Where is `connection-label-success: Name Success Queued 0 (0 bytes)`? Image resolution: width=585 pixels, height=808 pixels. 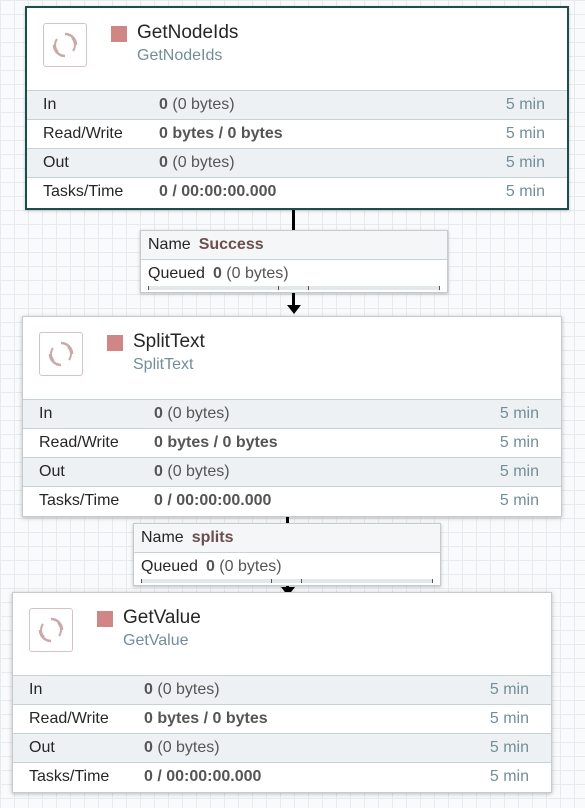 connection-label-success: Name Success Queued 0 (0 bytes) is located at coordinates (294, 261).